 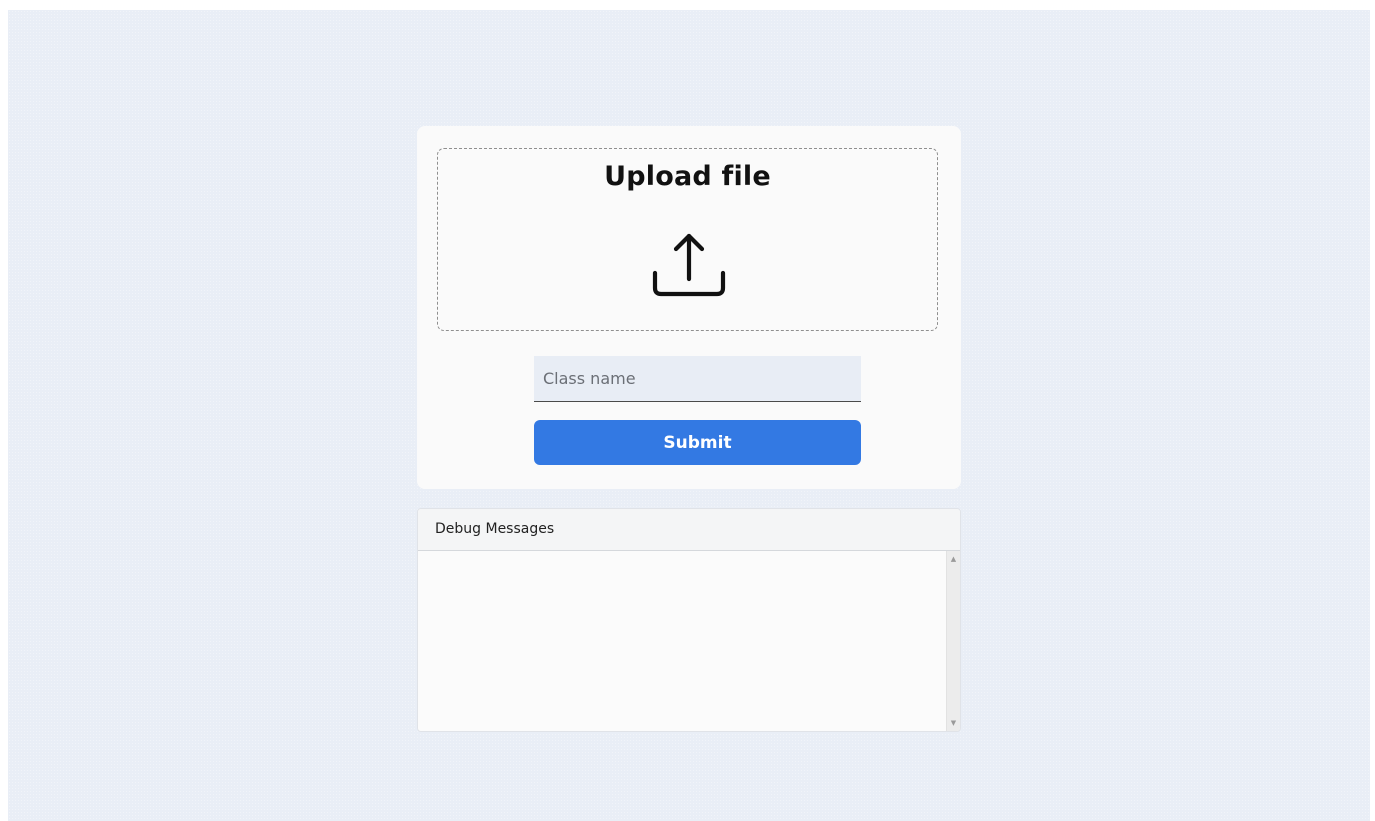 I want to click on class-name-input, so click(x=697, y=379).